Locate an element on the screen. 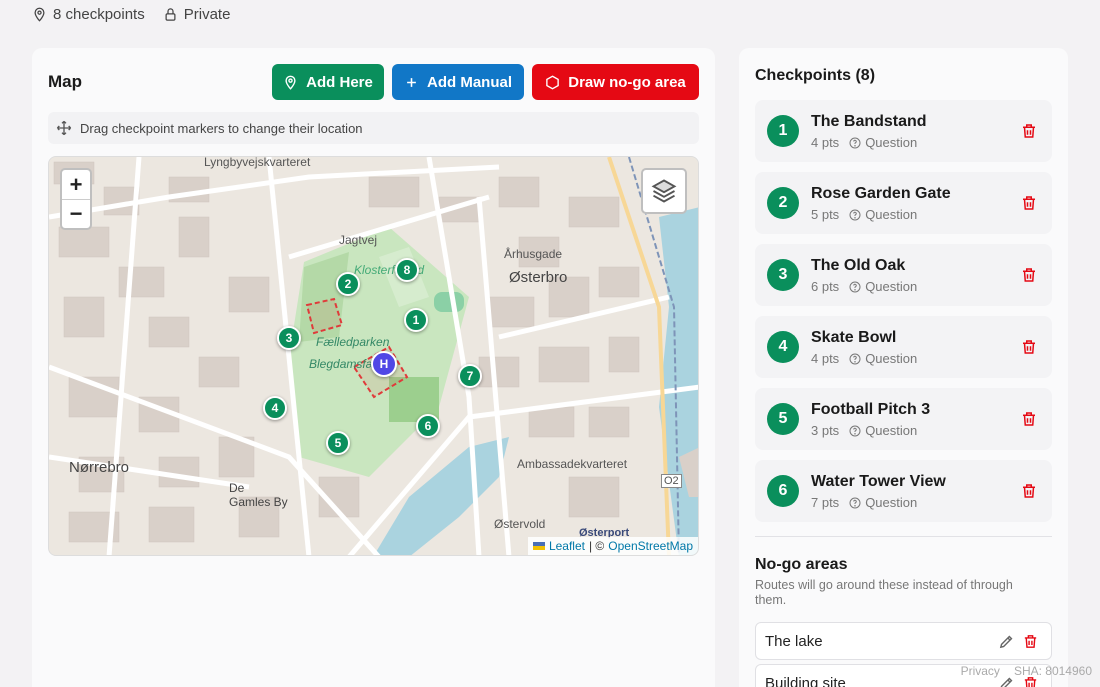 The image size is (1100, 687). checkpoint-marker-5: 5 is located at coordinates (338, 443).